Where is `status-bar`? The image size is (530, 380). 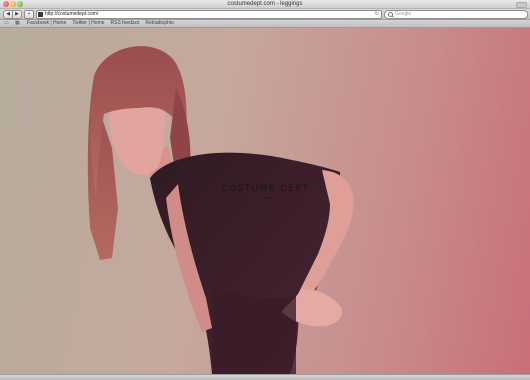 status-bar is located at coordinates (265, 377).